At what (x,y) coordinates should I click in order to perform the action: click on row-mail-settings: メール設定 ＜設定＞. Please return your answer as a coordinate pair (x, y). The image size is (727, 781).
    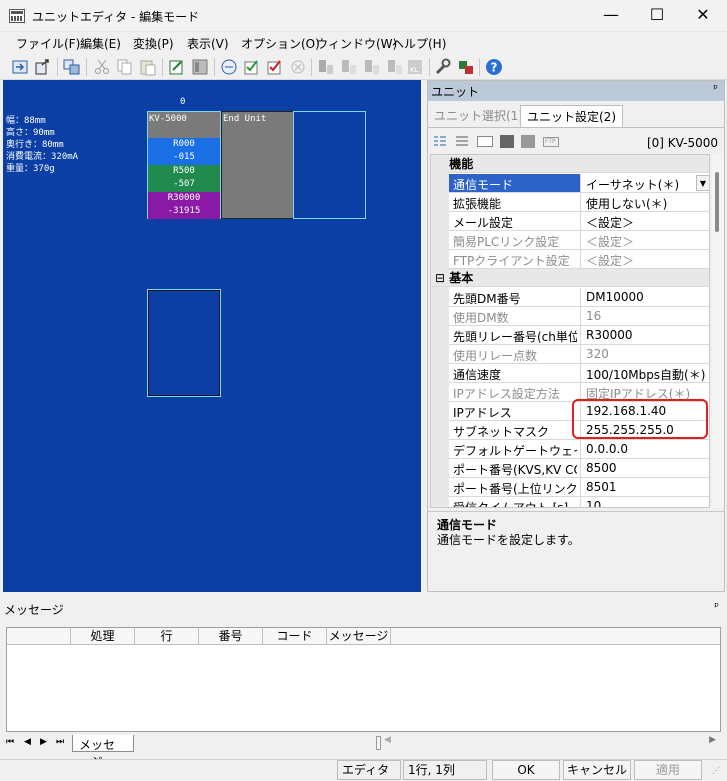
    Looking at the image, I should click on (579, 221).